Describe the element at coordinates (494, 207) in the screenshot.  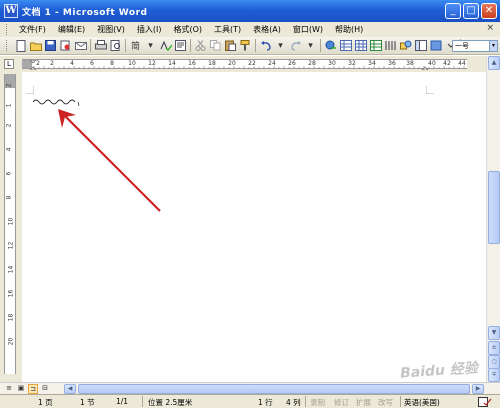
I see `vertical-scroll-thumb` at that location.